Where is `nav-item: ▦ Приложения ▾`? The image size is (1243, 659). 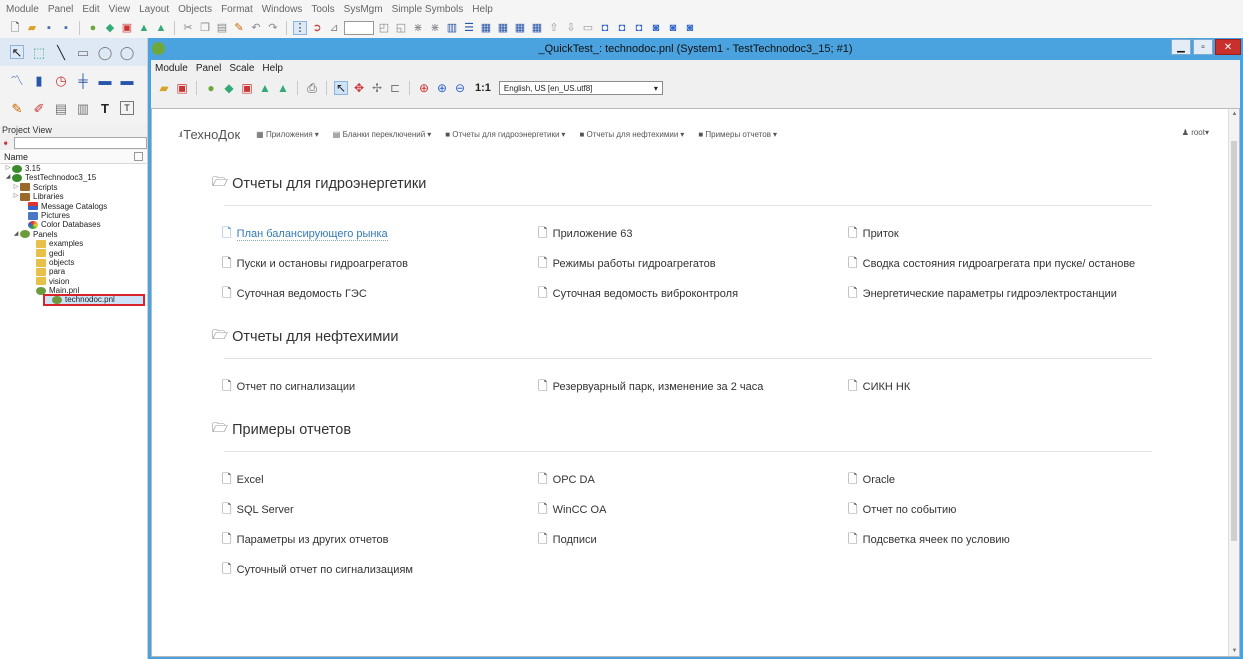
nav-item: ▦ Приложения ▾ is located at coordinates (287, 134).